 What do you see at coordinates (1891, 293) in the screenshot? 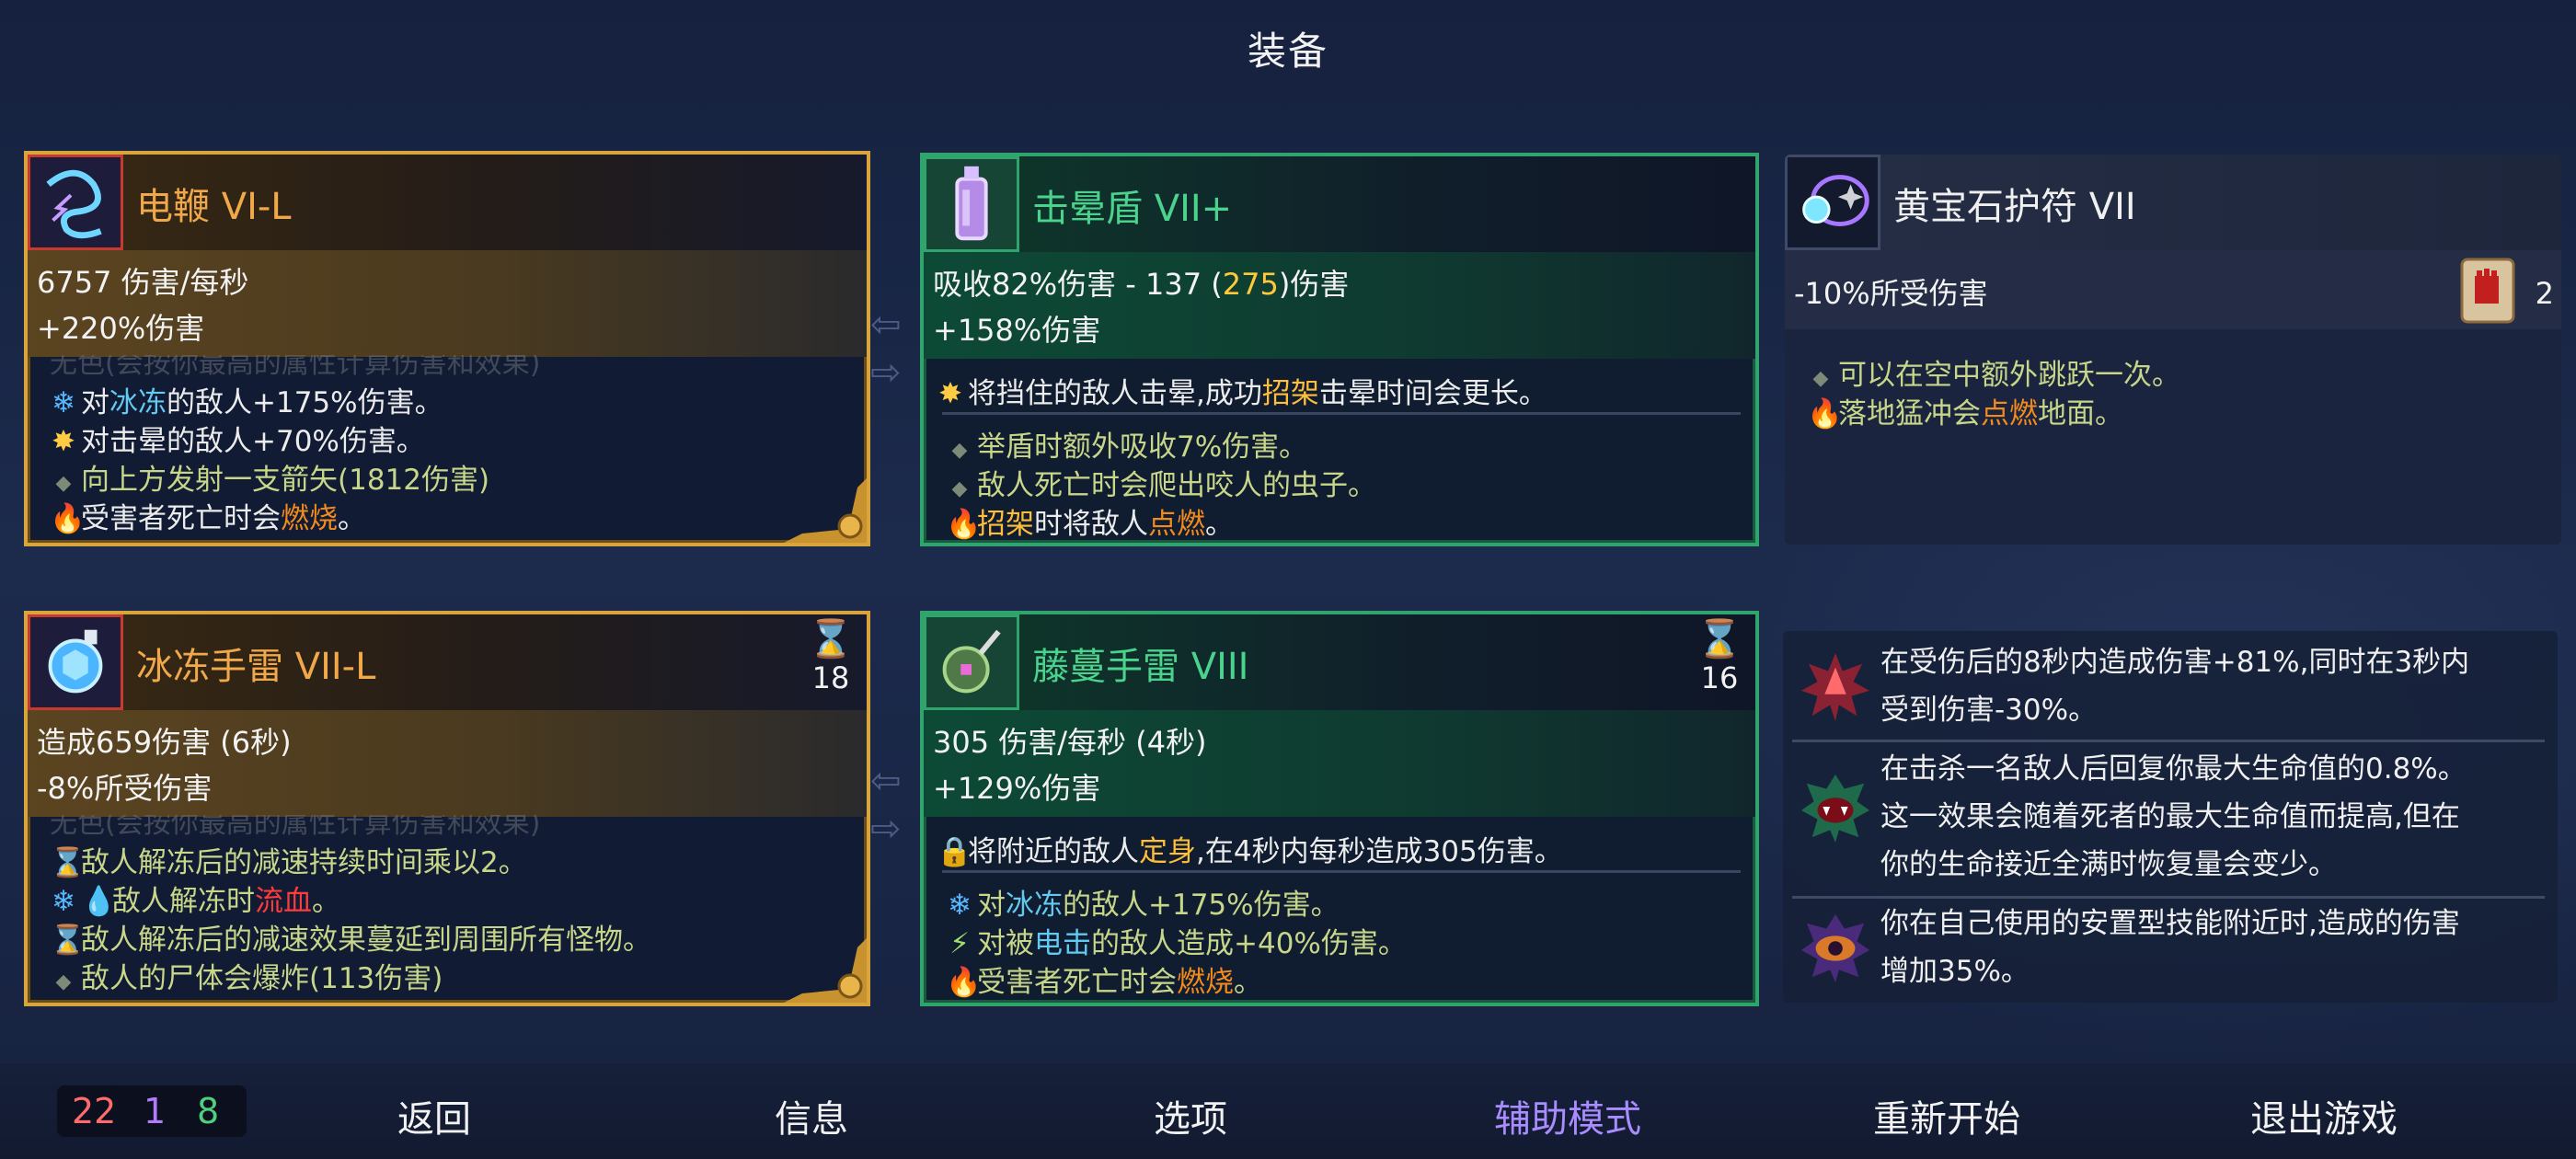
I see `damage-reduction-stat: -10%所受伤害` at bounding box center [1891, 293].